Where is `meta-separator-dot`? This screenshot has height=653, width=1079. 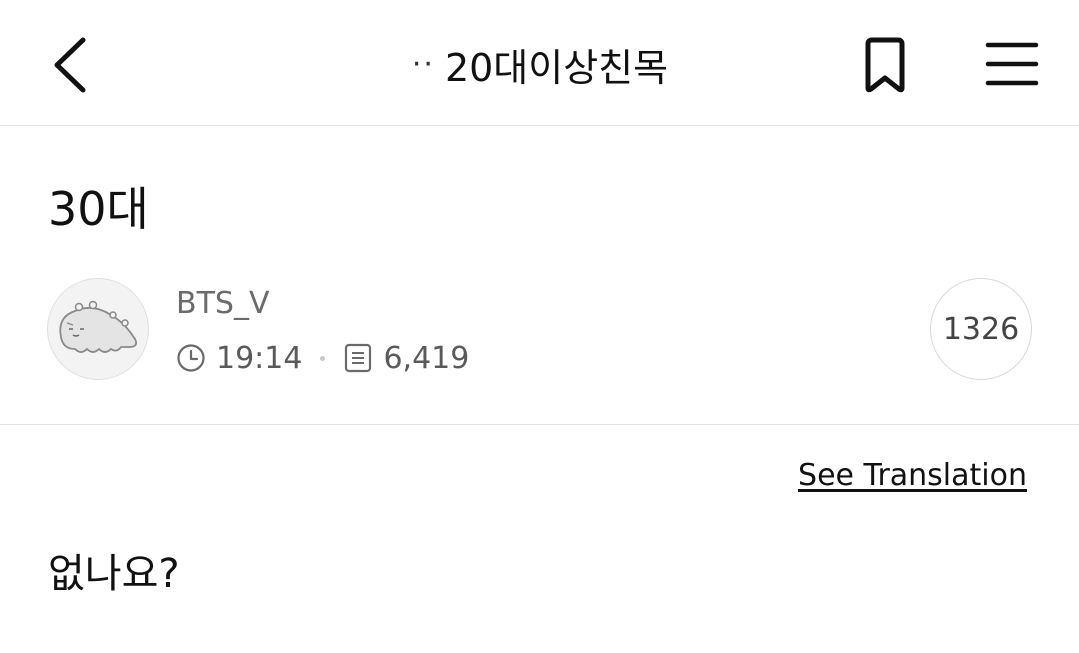 meta-separator-dot is located at coordinates (323, 358).